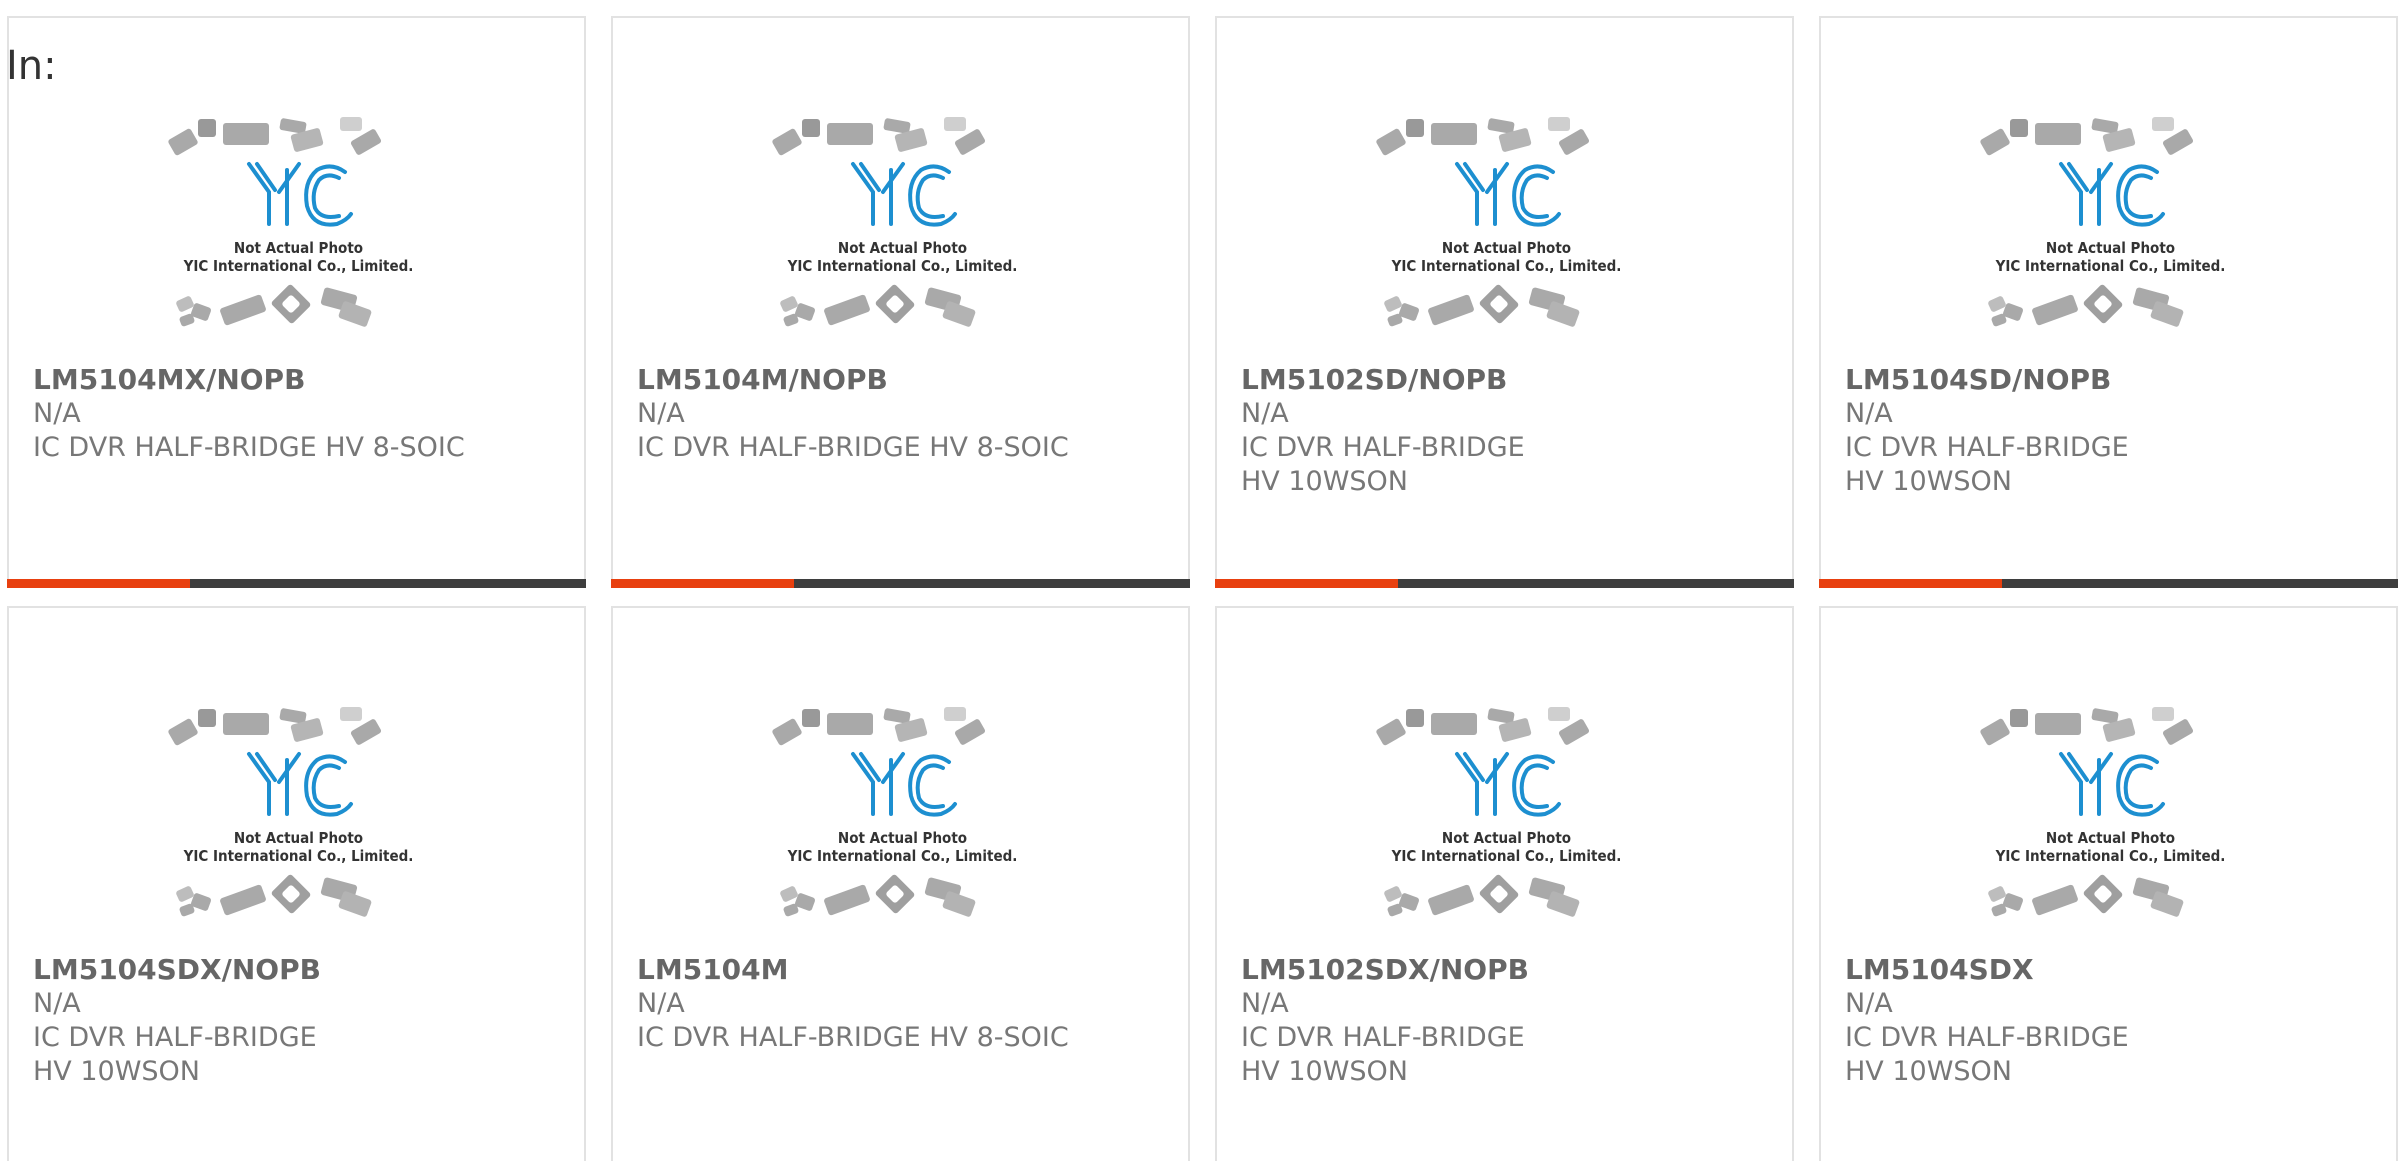 This screenshot has height=1161, width=2398. I want to click on part-number-link: LM5104MX/NOPB, so click(169, 380).